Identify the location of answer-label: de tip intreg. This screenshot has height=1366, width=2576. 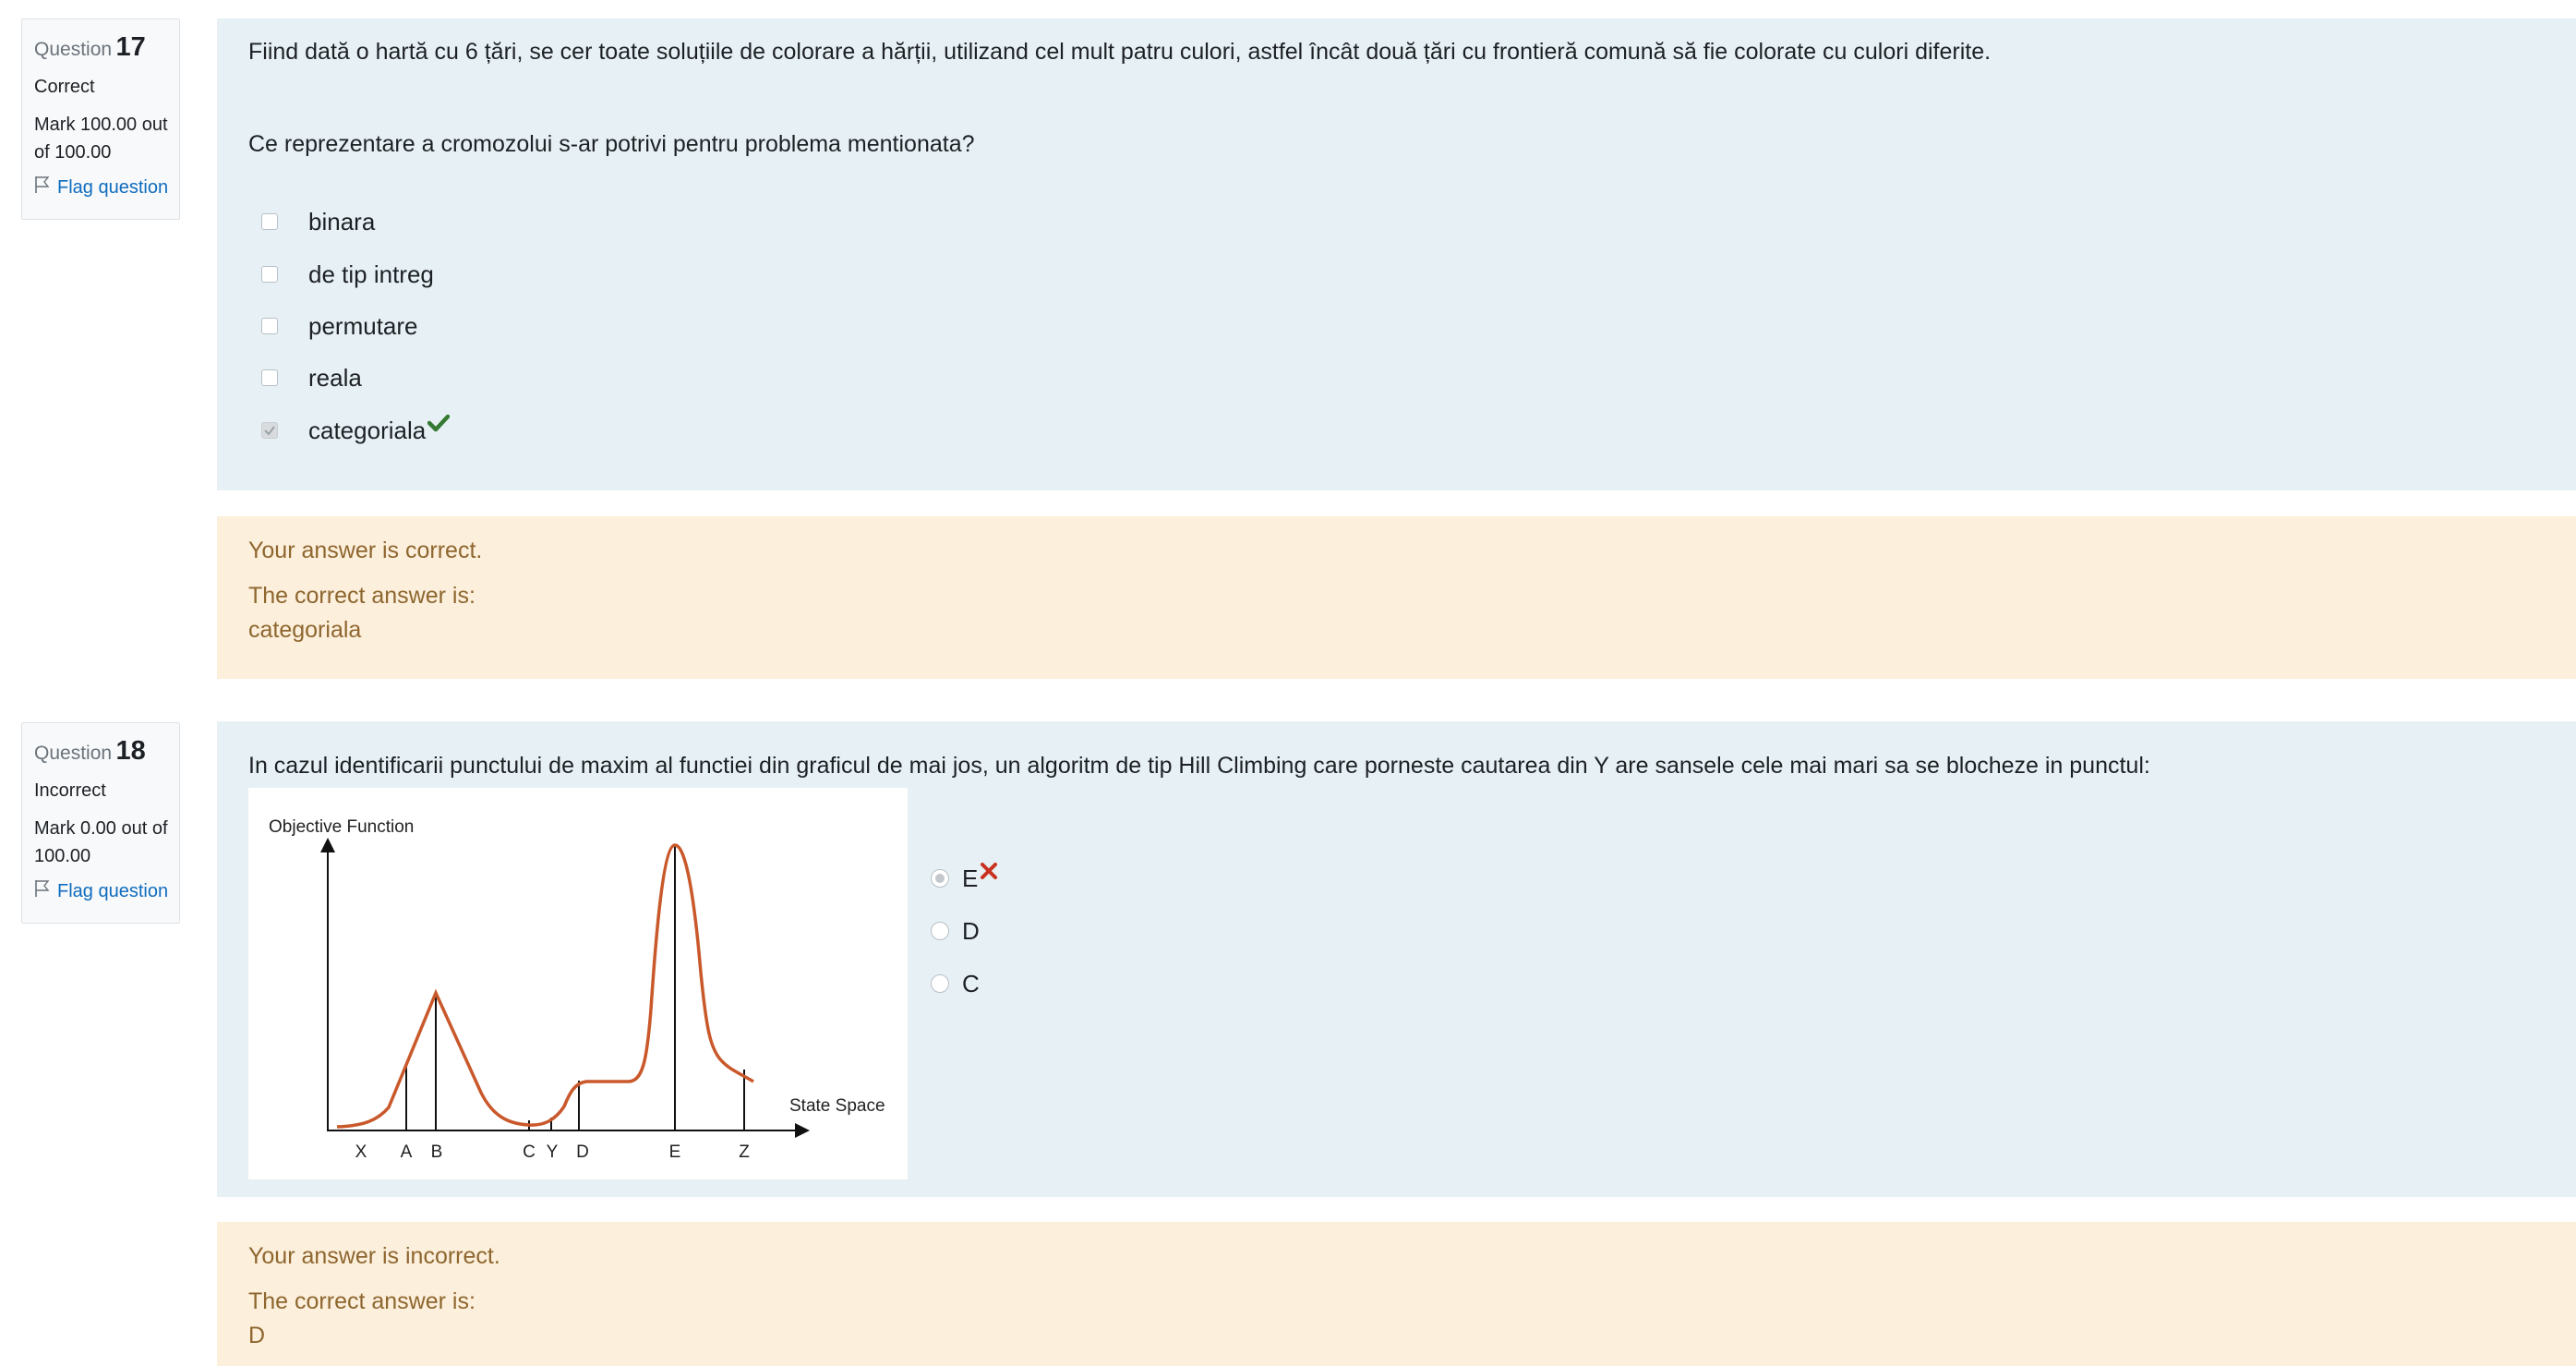
(371, 274).